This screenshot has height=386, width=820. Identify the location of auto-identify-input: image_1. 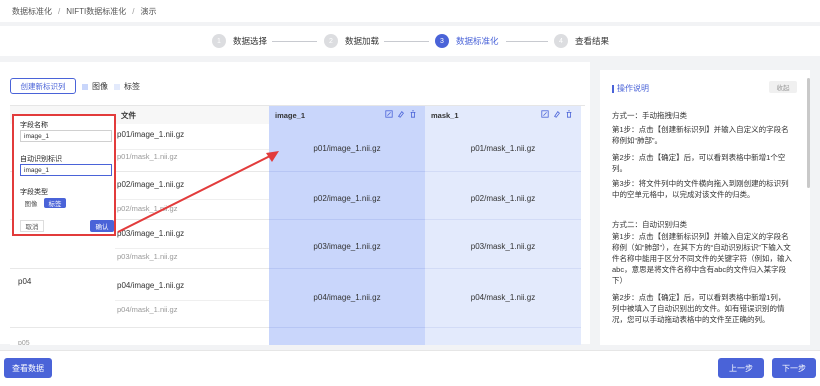
(66, 170).